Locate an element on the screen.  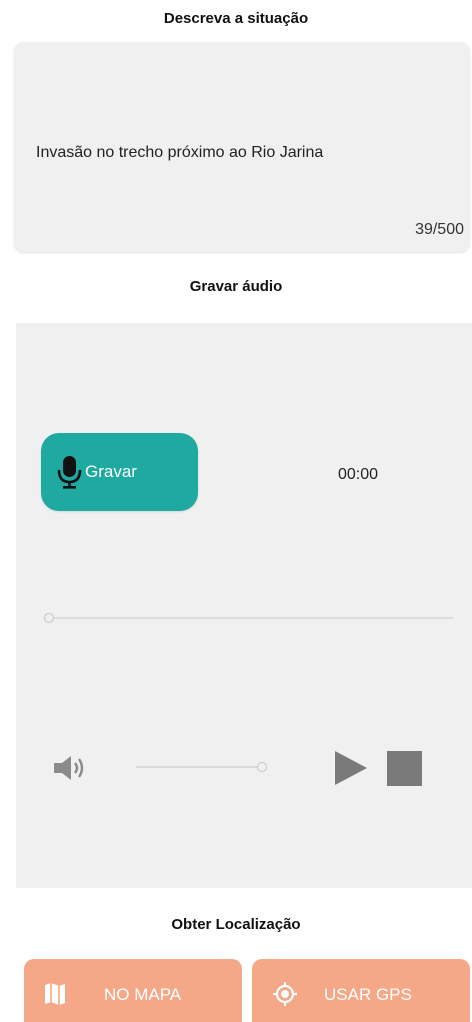
playback-seek-handle is located at coordinates (49, 618).